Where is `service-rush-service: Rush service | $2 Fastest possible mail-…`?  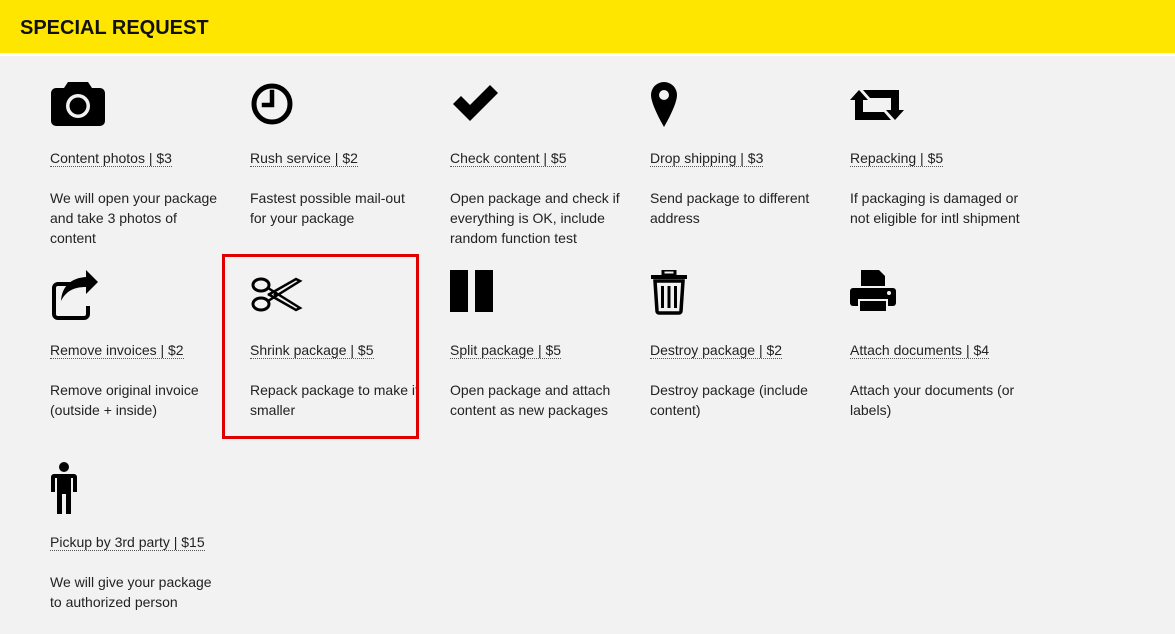
service-rush-service: Rush service | $2 Fastest possible mail-… is located at coordinates (350, 164).